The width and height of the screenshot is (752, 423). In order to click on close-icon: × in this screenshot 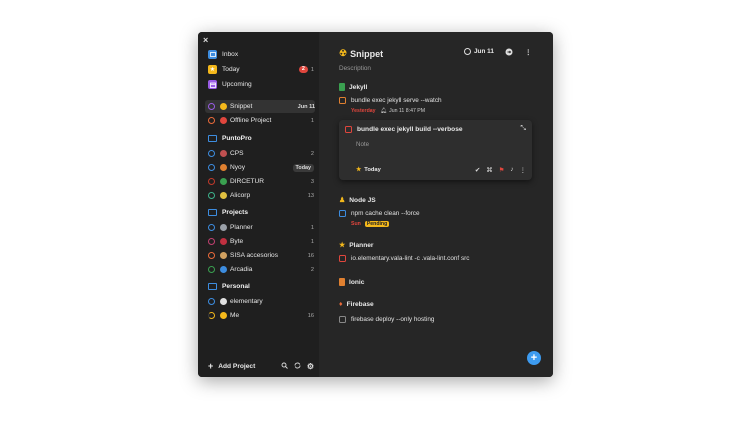, I will do `click(205, 40)`.